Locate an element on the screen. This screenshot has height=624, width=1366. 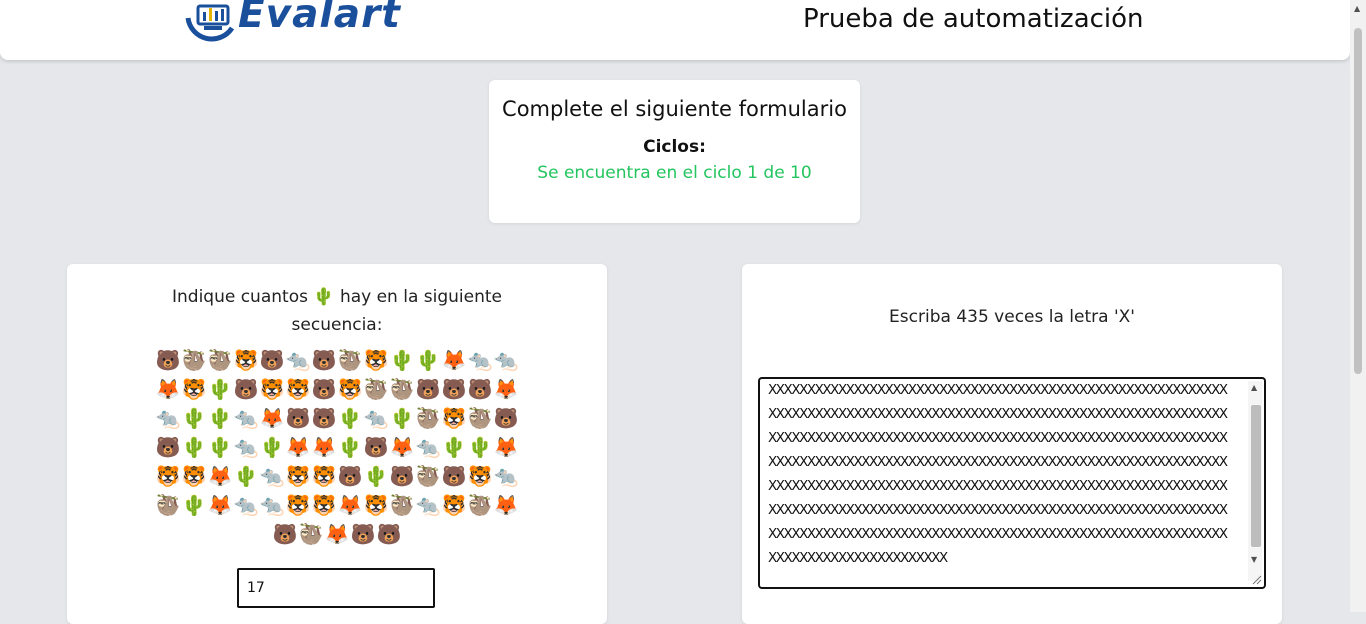
scroll-down-icon: ▼ is located at coordinates (1254, 559).